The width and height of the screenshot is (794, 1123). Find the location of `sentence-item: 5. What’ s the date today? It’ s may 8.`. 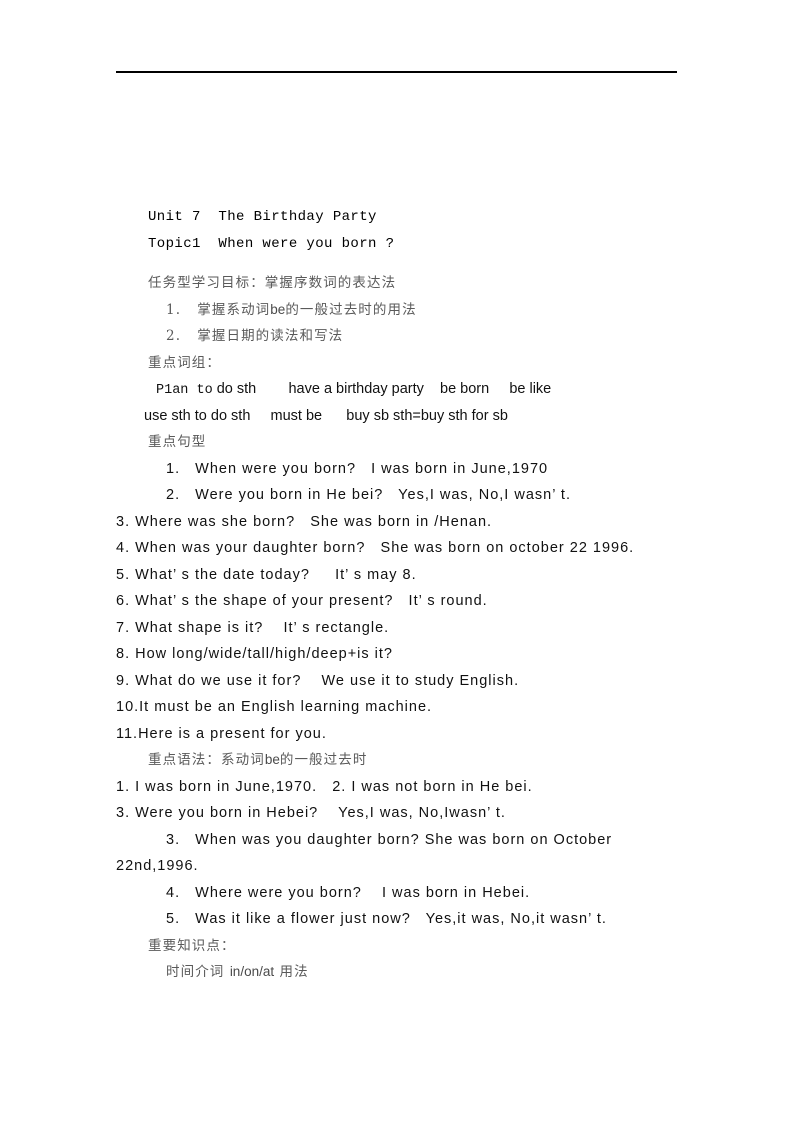

sentence-item: 5. What’ s the date today? It’ s may 8. is located at coordinates (266, 574).